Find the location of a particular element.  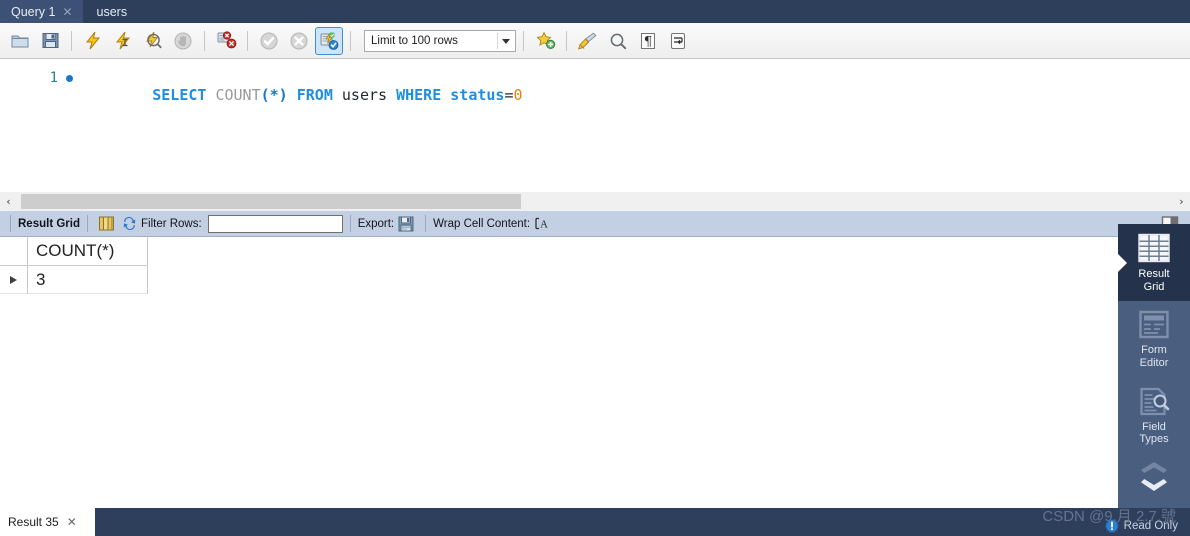

beautify-icon is located at coordinates (587, 40).